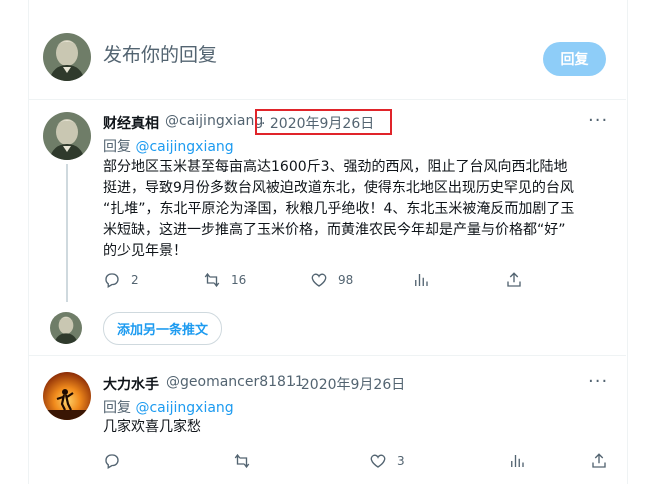 The width and height of the screenshot is (654, 484). Describe the element at coordinates (121, 280) in the screenshot. I see `reply-action: 2` at that location.